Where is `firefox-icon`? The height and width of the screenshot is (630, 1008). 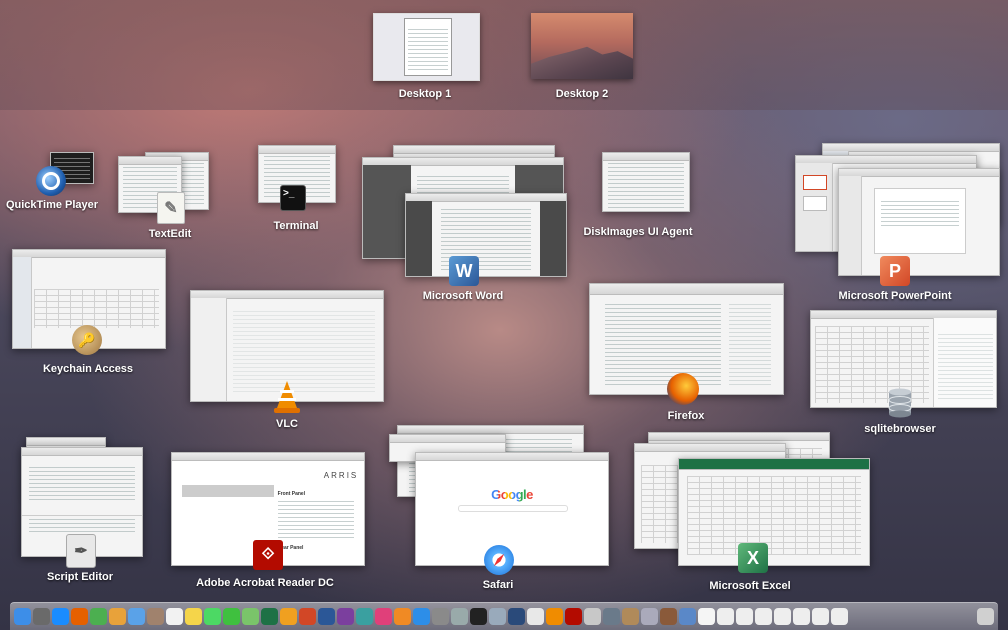 firefox-icon is located at coordinates (683, 389).